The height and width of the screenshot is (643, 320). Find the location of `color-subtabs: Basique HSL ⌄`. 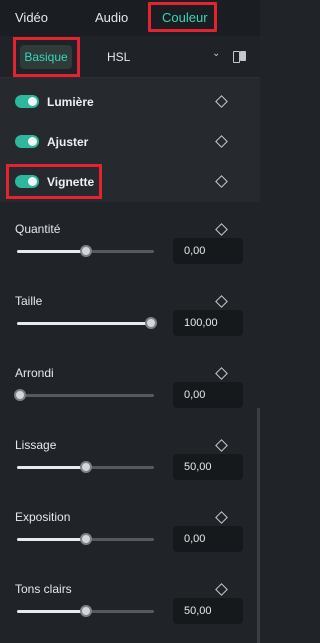

color-subtabs: Basique HSL ⌄ is located at coordinates (130, 57).